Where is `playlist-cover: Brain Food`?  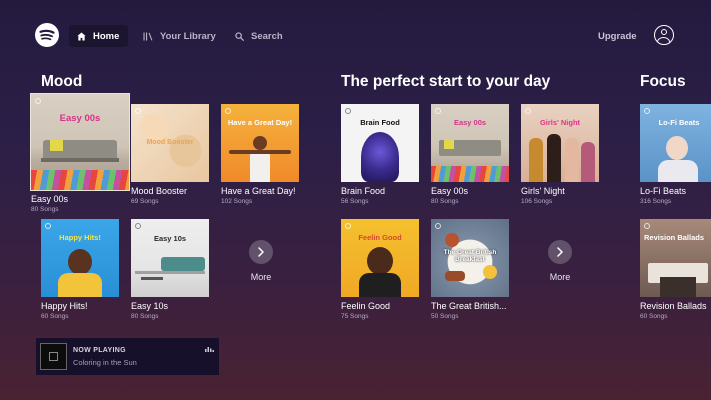
playlist-cover: Brain Food is located at coordinates (380, 143).